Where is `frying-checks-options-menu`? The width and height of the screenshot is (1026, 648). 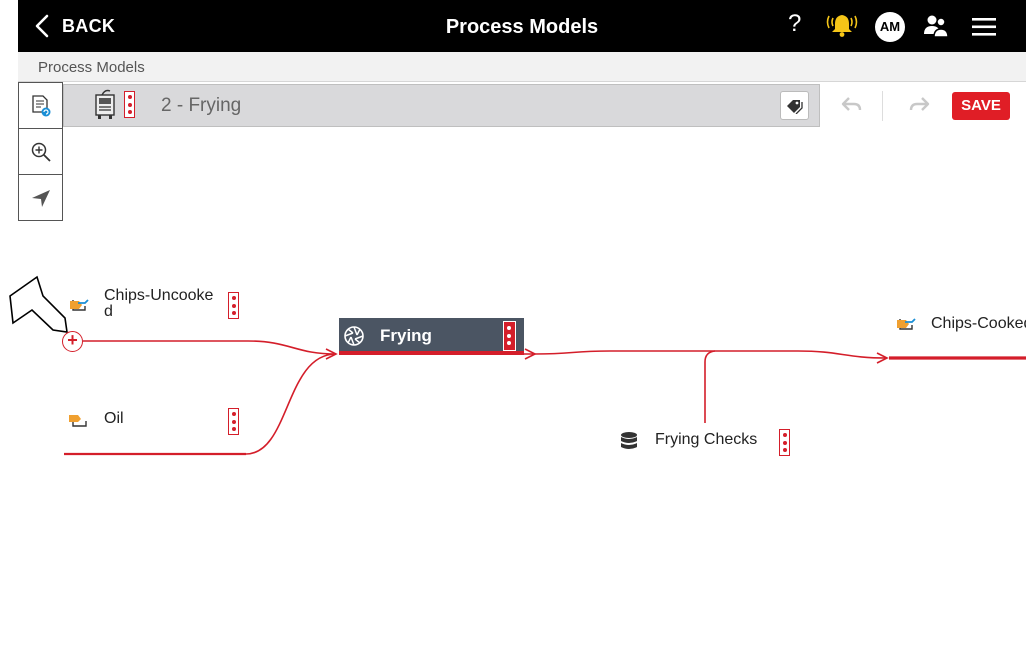
frying-checks-options-menu is located at coordinates (784, 442).